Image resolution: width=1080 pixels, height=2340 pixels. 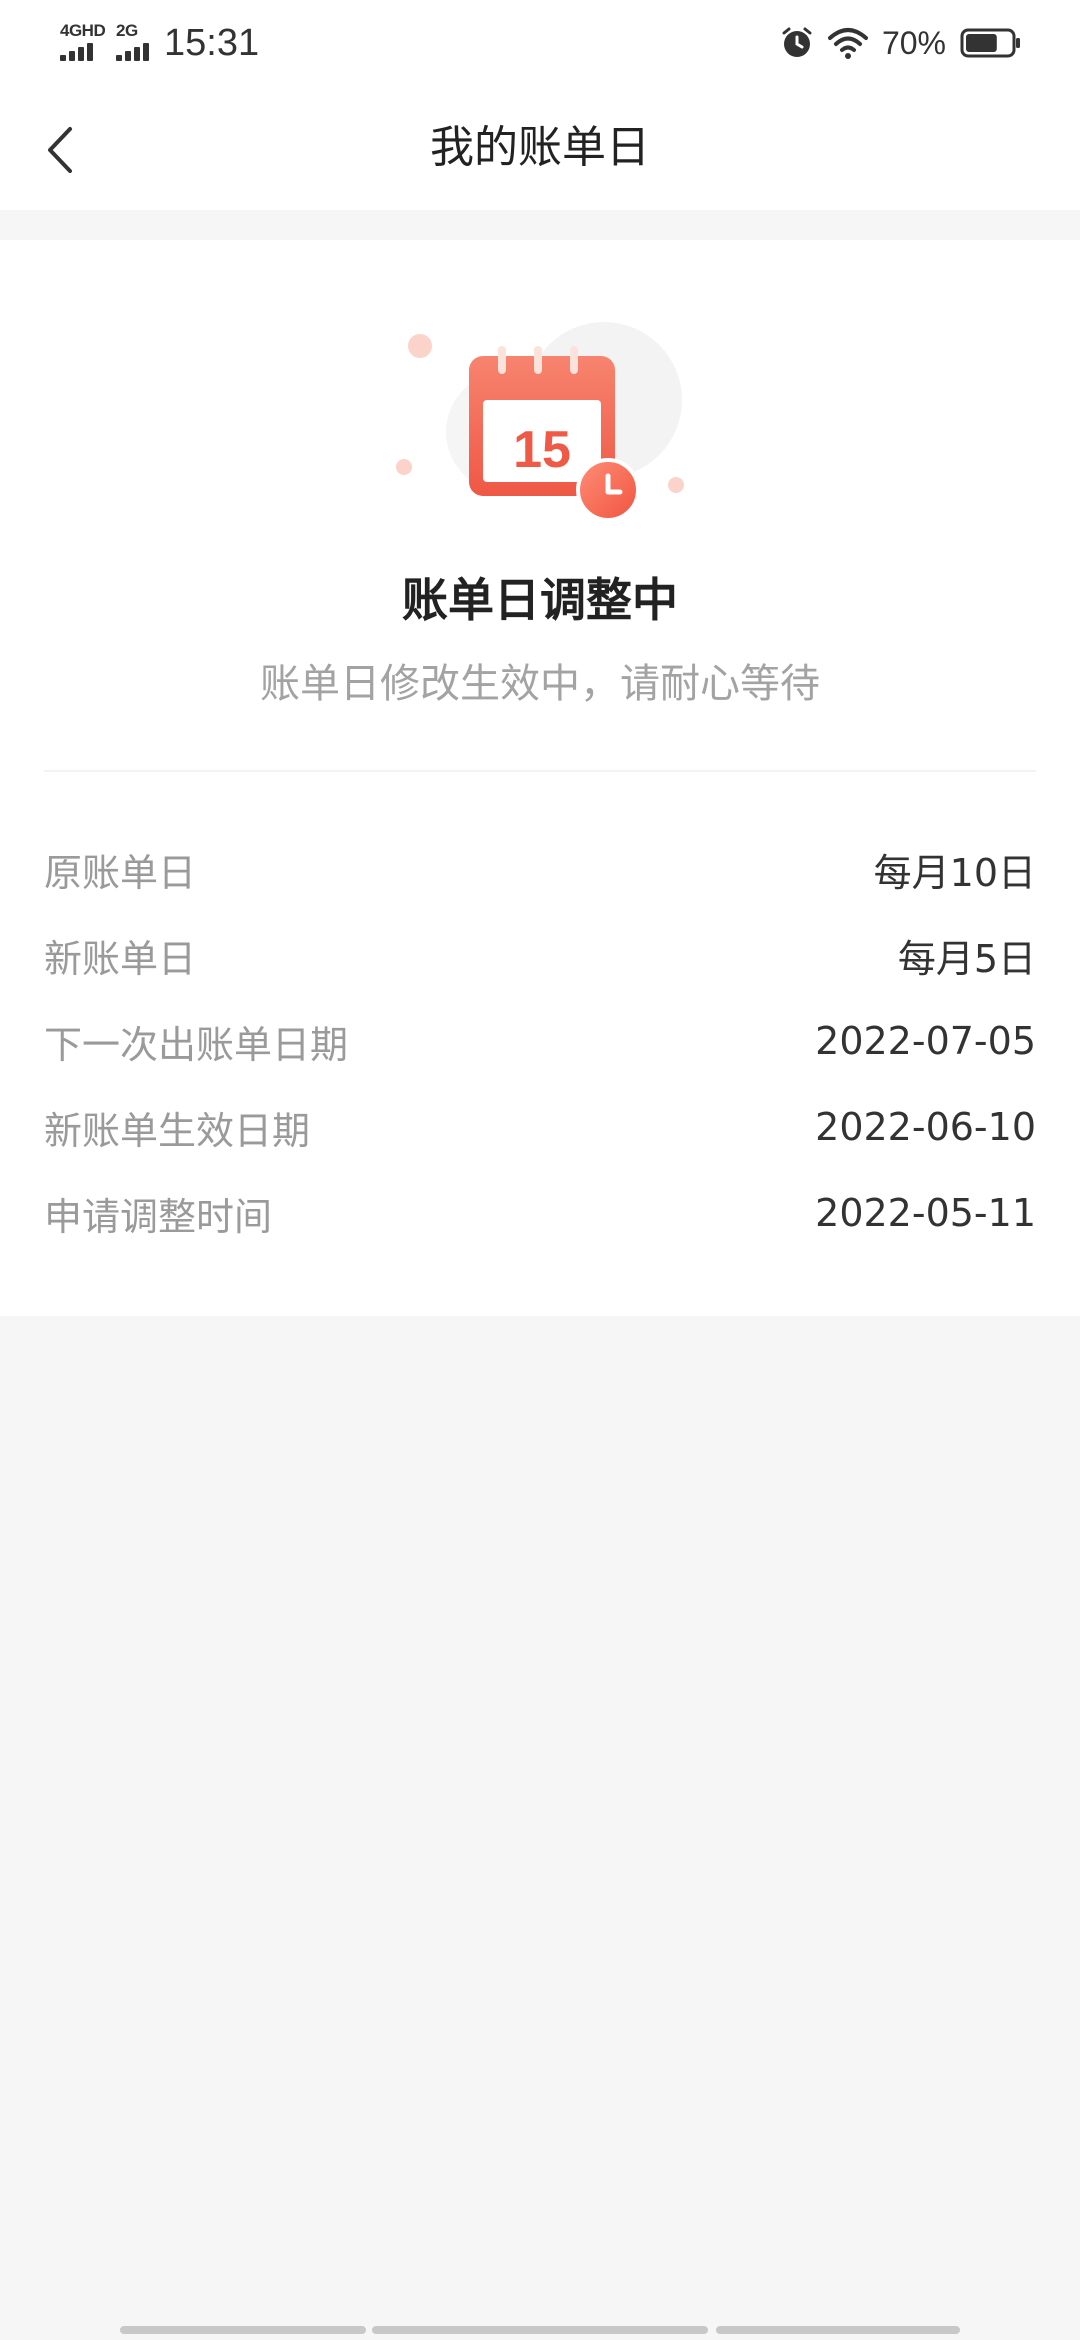 I want to click on detail-value: 每月10日, so click(x=954, y=872).